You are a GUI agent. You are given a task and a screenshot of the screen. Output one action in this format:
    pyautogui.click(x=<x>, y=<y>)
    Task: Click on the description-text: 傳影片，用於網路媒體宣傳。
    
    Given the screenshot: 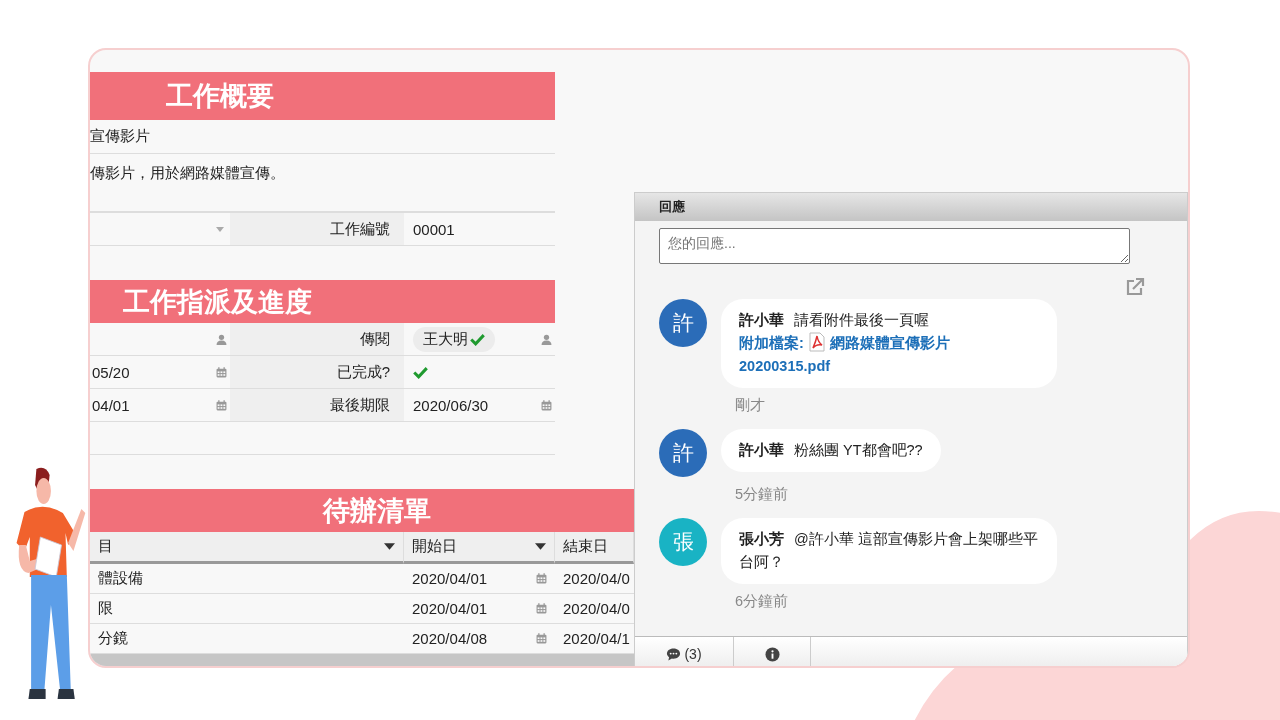 What is the action you would take?
    pyautogui.click(x=322, y=183)
    